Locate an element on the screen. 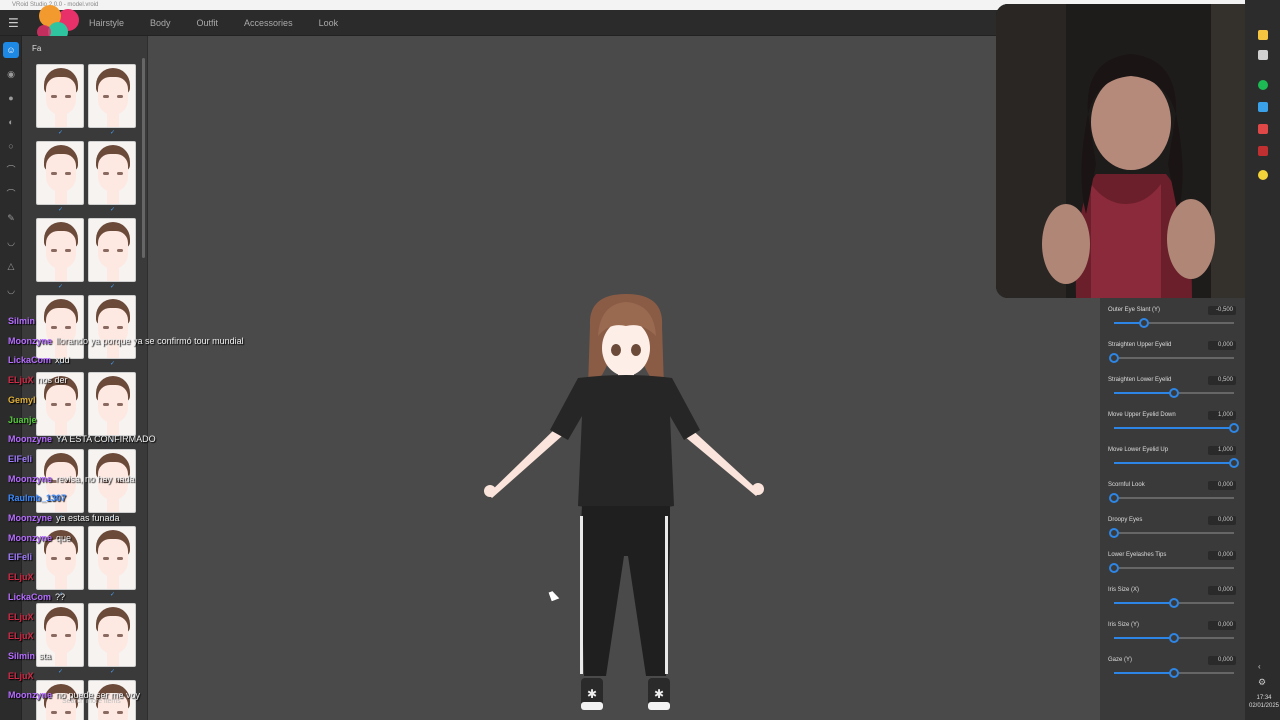 The image size is (1280, 720). app-icon is located at coordinates (1263, 55).